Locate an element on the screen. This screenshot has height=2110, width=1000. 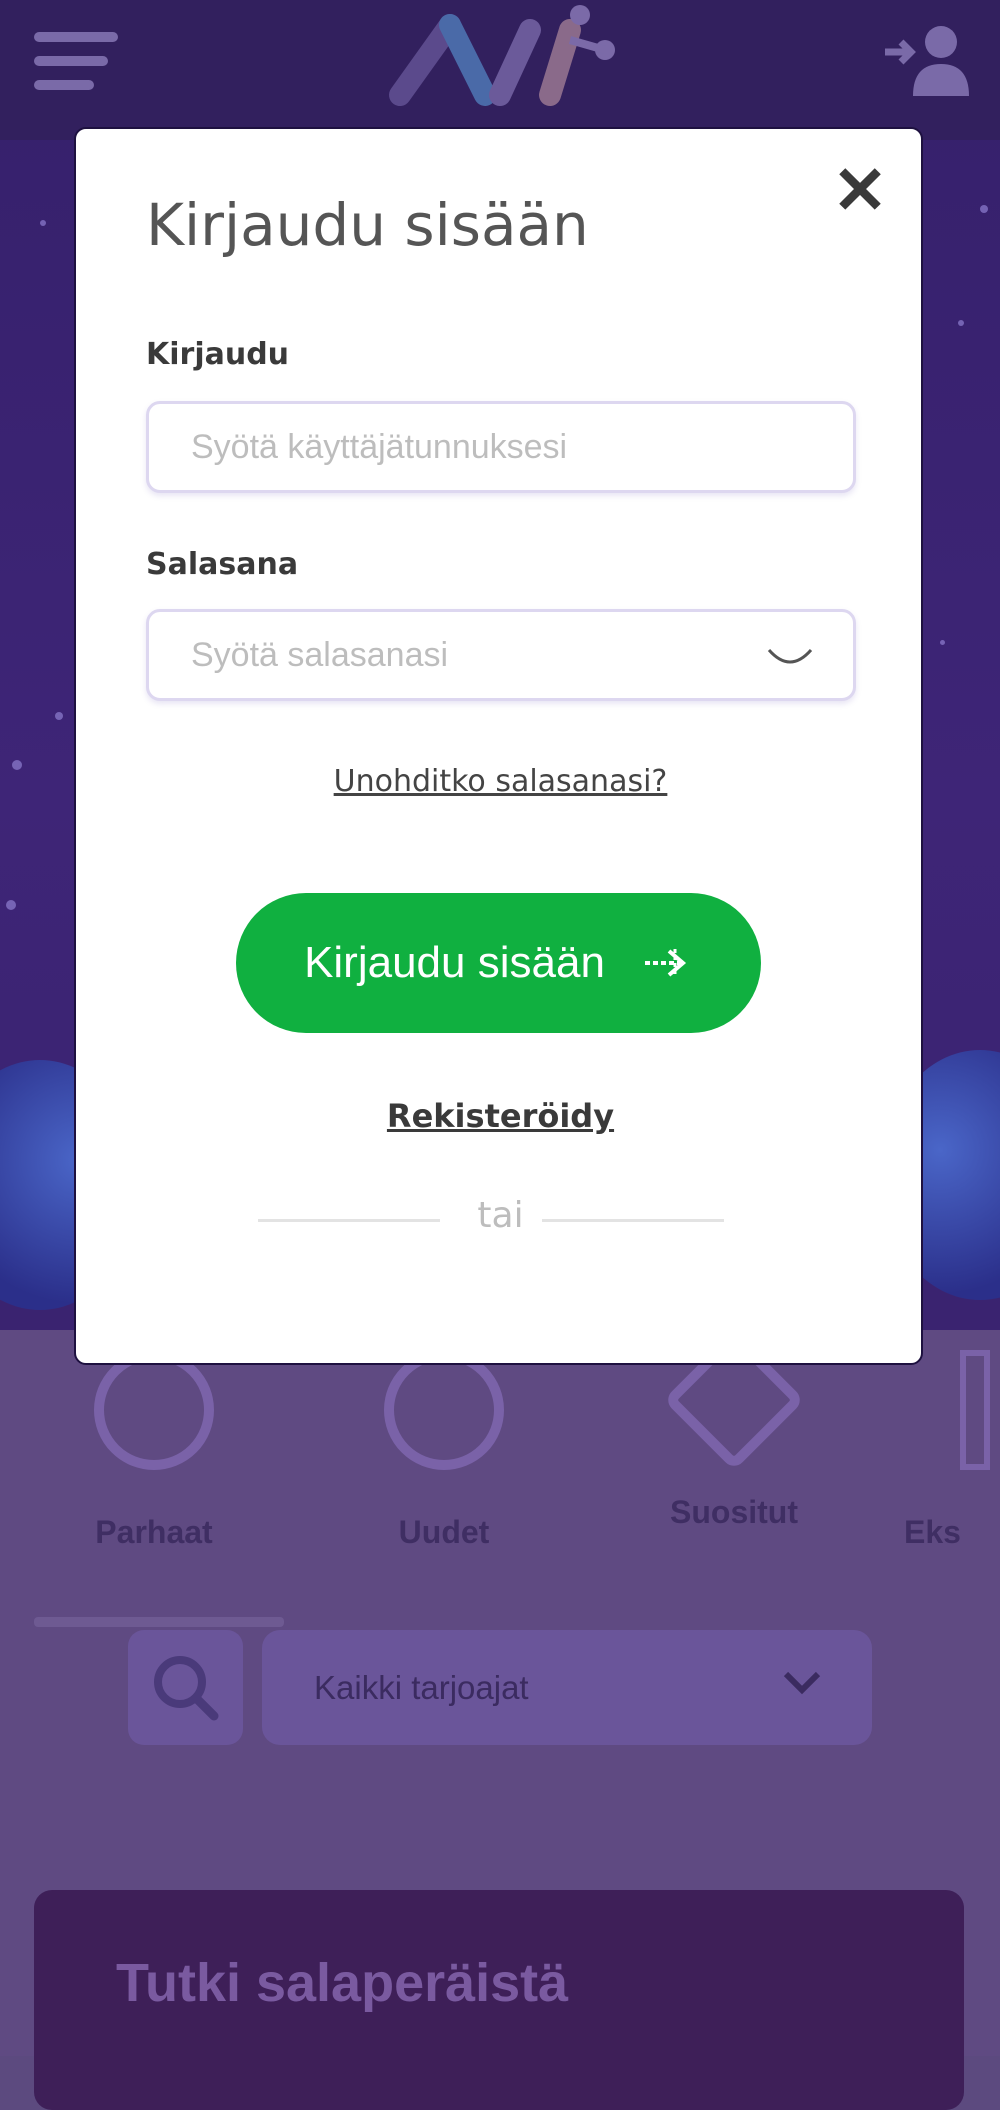
search-button is located at coordinates (185, 1687).